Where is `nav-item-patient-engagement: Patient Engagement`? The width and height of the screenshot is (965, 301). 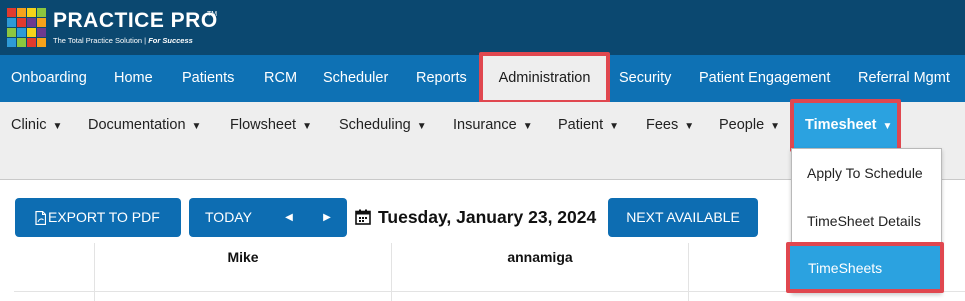
nav-item-patient-engagement: Patient Engagement is located at coordinates (764, 78).